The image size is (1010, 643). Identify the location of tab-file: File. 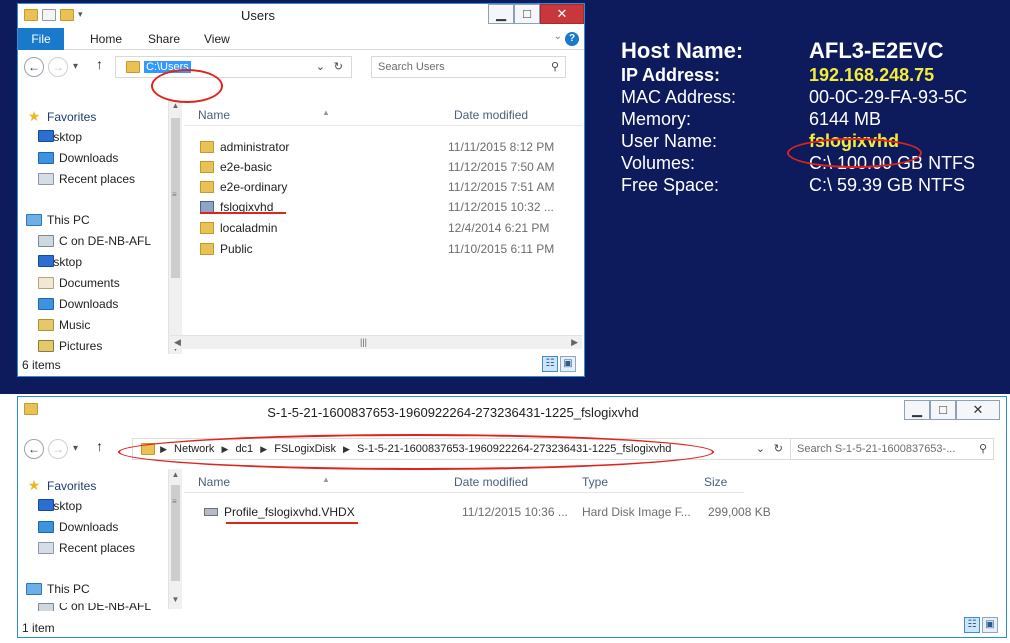
(41, 39).